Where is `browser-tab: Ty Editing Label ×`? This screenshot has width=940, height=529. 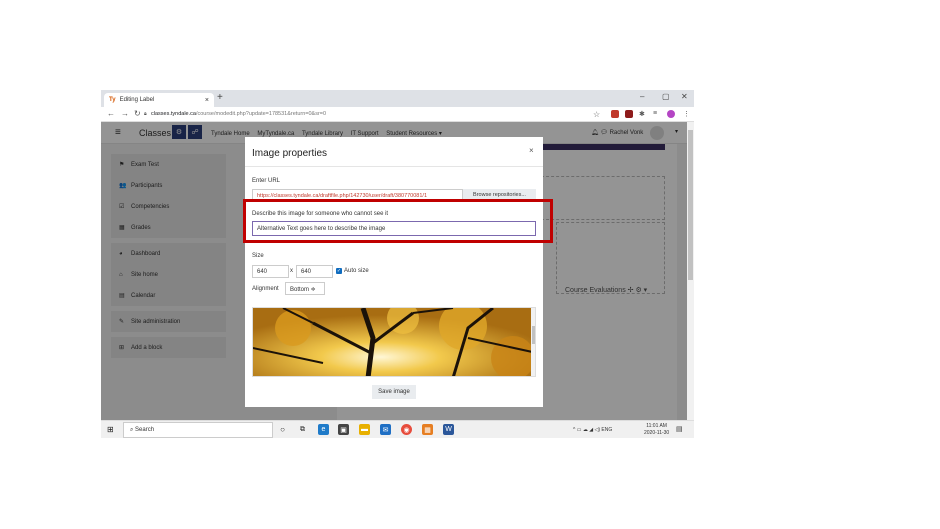
browser-tab: Ty Editing Label × is located at coordinates (159, 100).